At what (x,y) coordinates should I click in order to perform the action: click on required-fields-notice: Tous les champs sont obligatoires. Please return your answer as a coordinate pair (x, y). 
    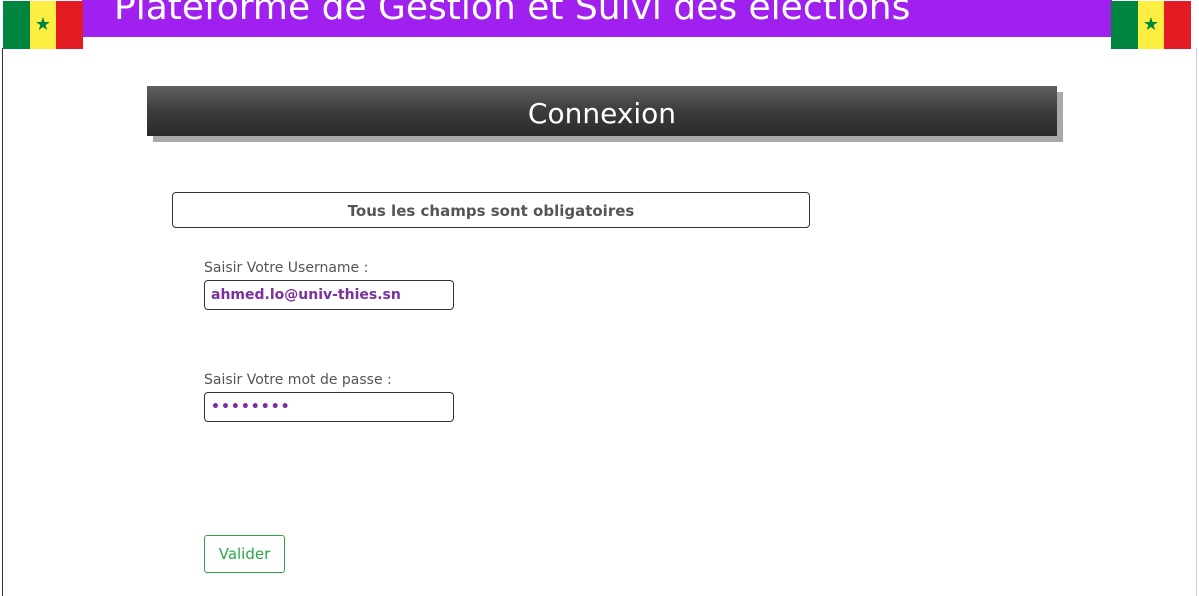
    Looking at the image, I should click on (491, 210).